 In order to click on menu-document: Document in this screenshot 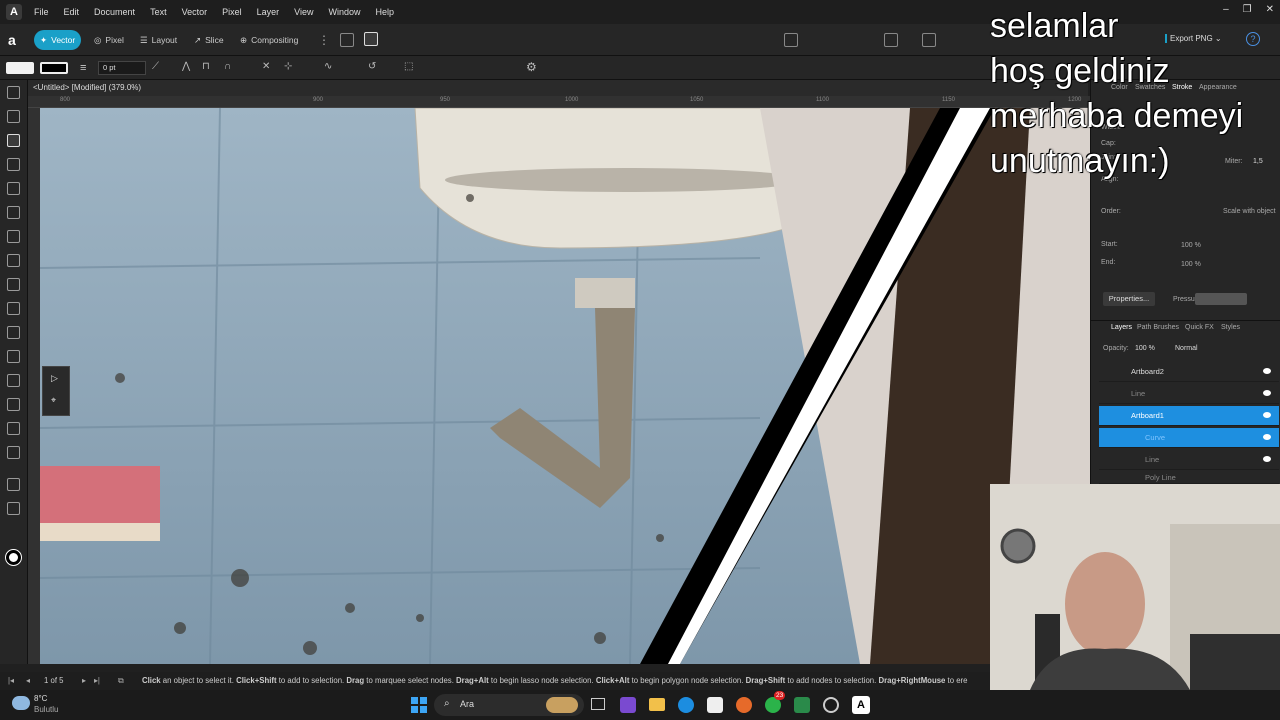, I will do `click(114, 12)`.